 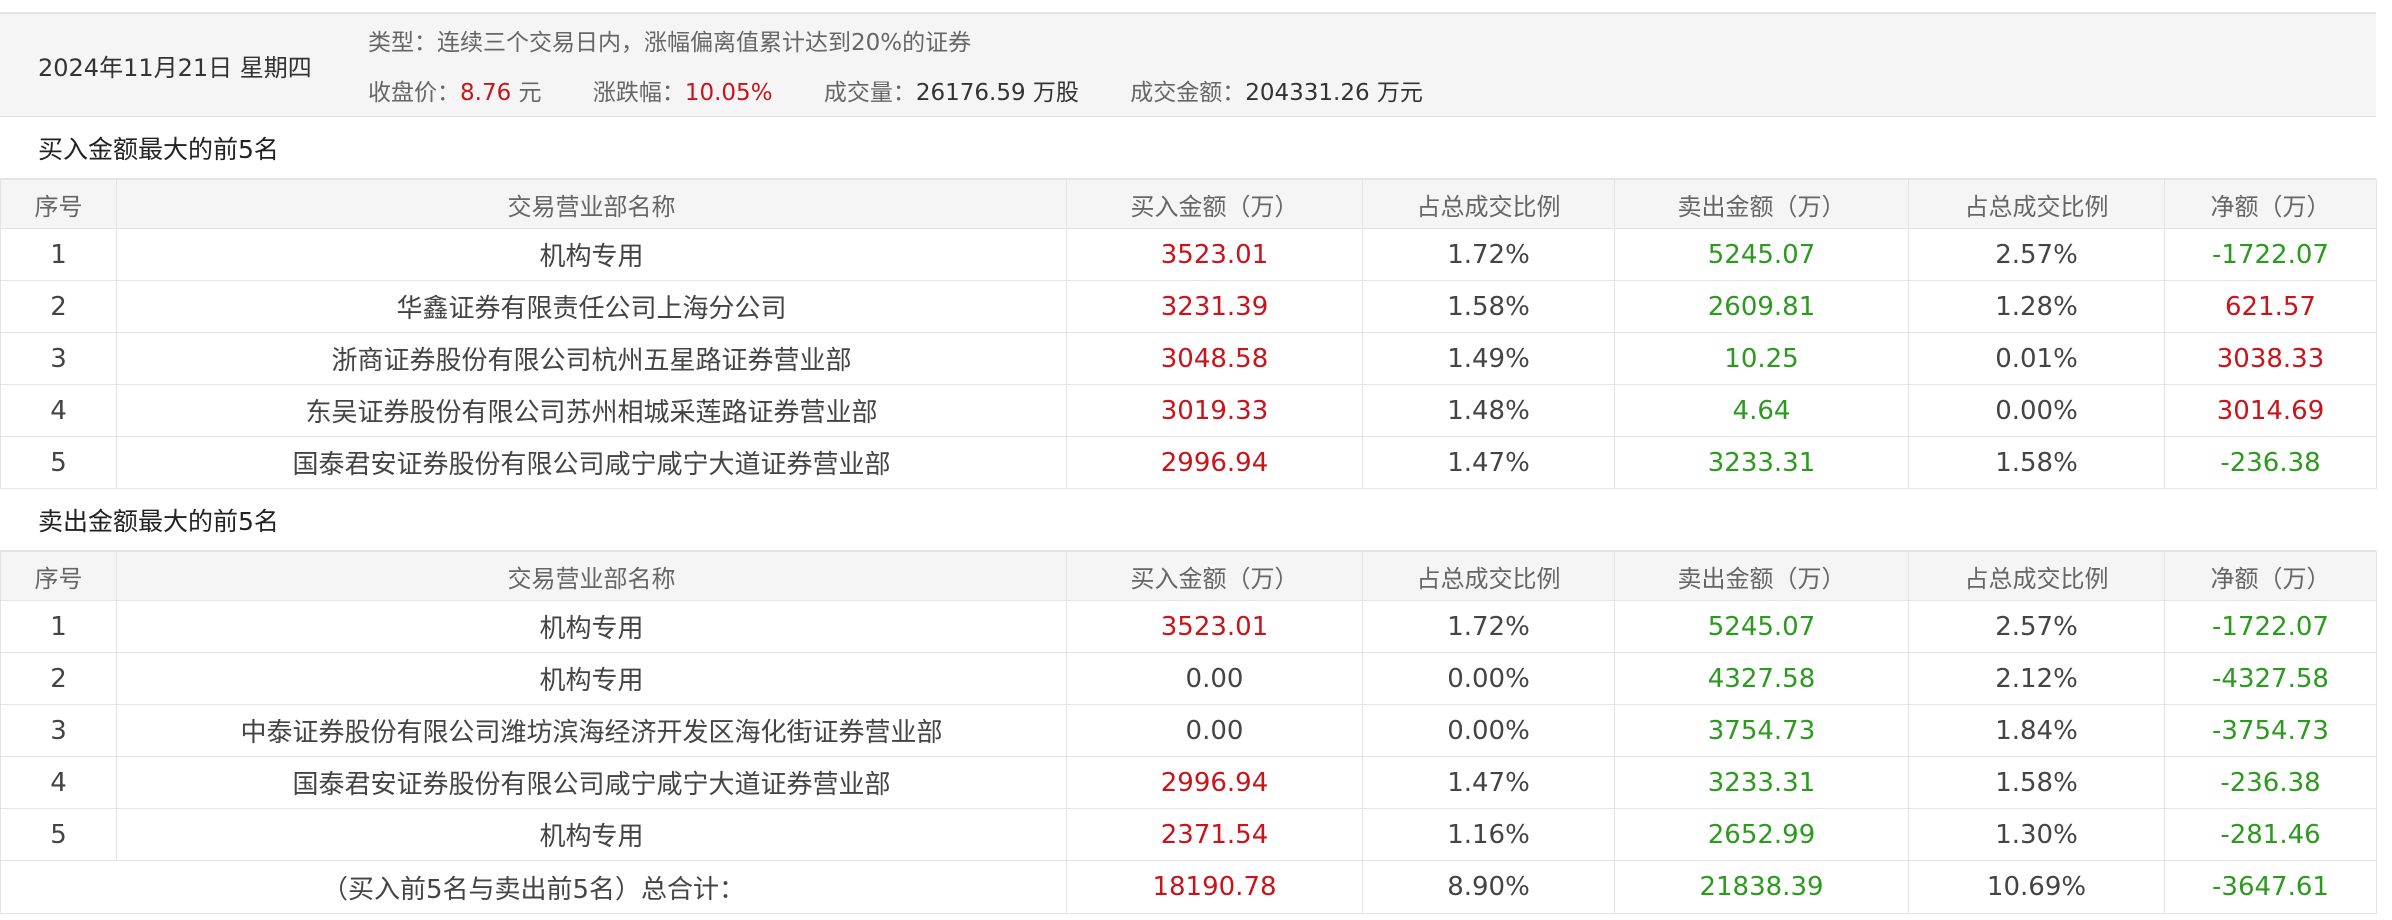 What do you see at coordinates (58, 462) in the screenshot?
I see `row-no: 5` at bounding box center [58, 462].